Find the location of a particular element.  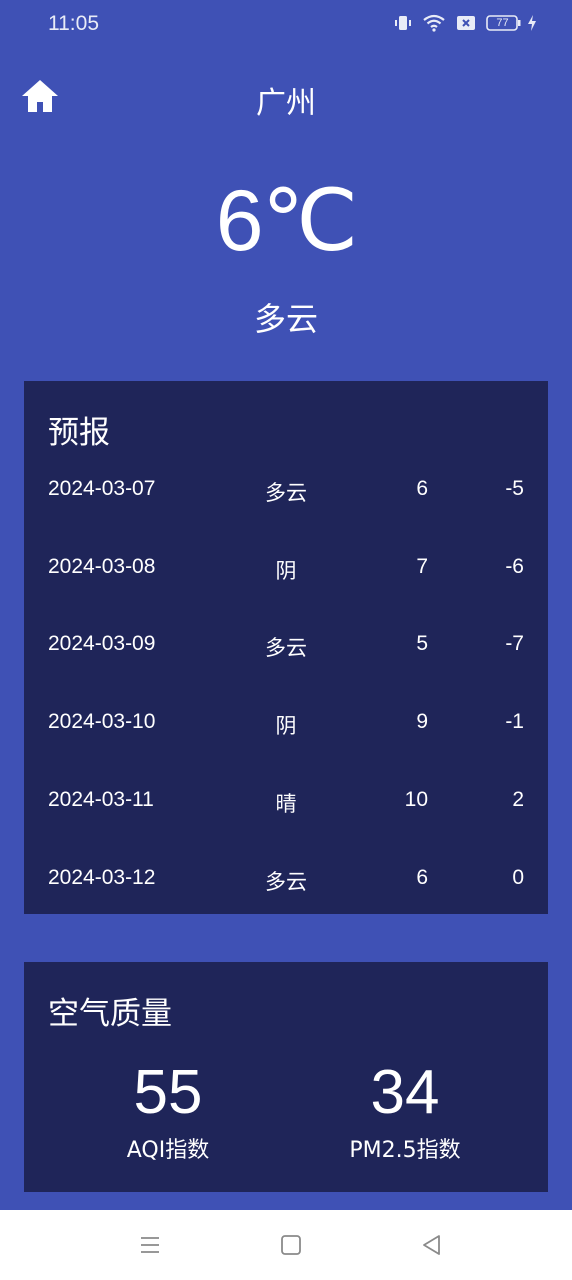

battery-icon: 77 is located at coordinates (504, 23).